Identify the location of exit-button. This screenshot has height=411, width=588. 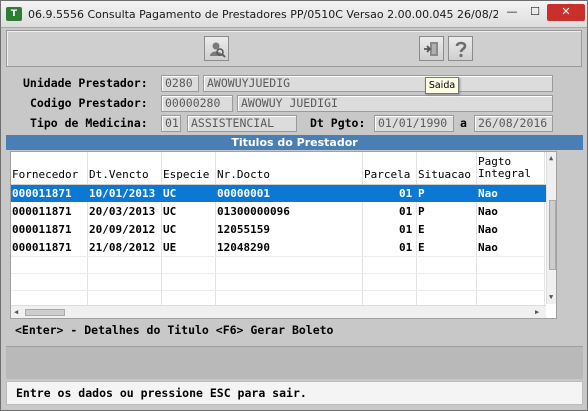
(431, 48).